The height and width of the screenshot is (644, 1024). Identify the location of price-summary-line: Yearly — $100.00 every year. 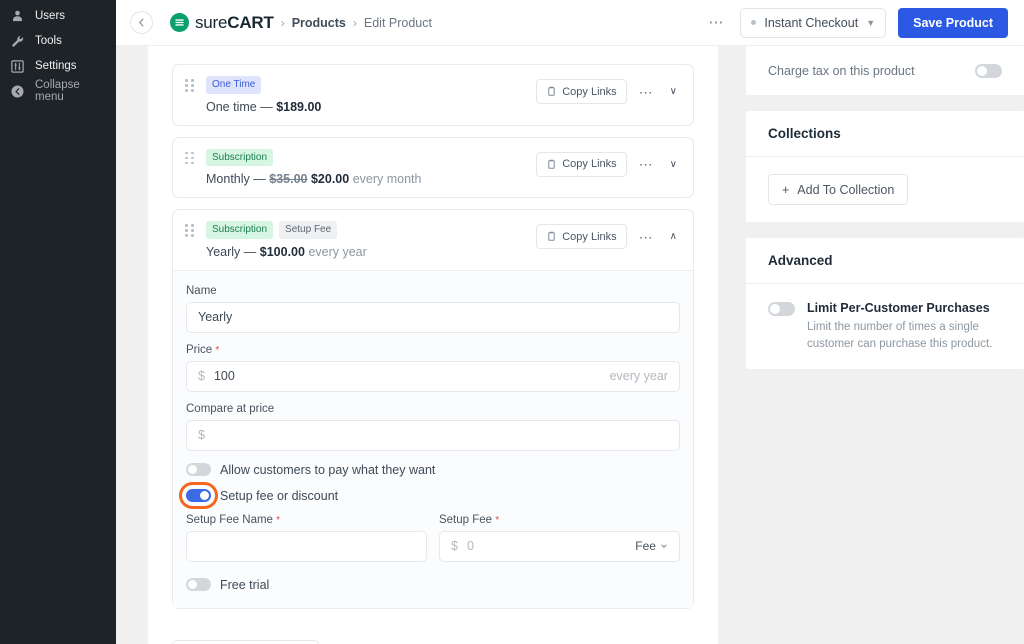
(371, 252).